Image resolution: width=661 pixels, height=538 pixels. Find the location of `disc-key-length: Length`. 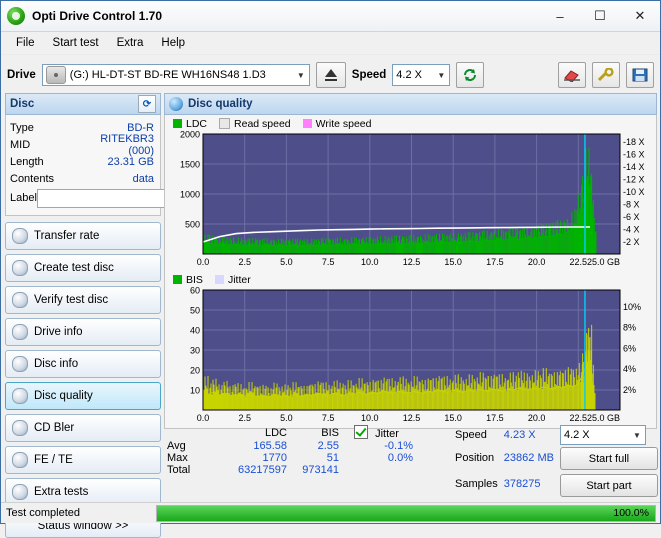

disc-key-length: Length is located at coordinates (27, 161).